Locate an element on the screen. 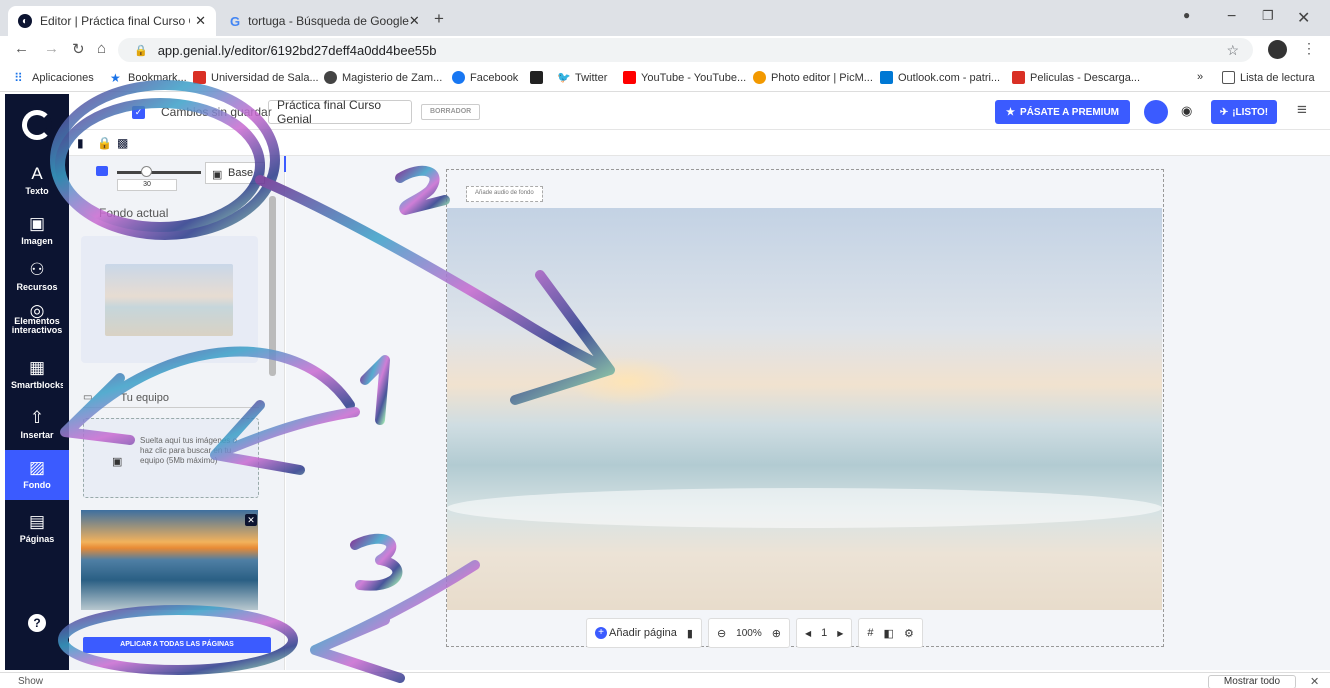  bookmark-item is located at coordinates (539, 77).